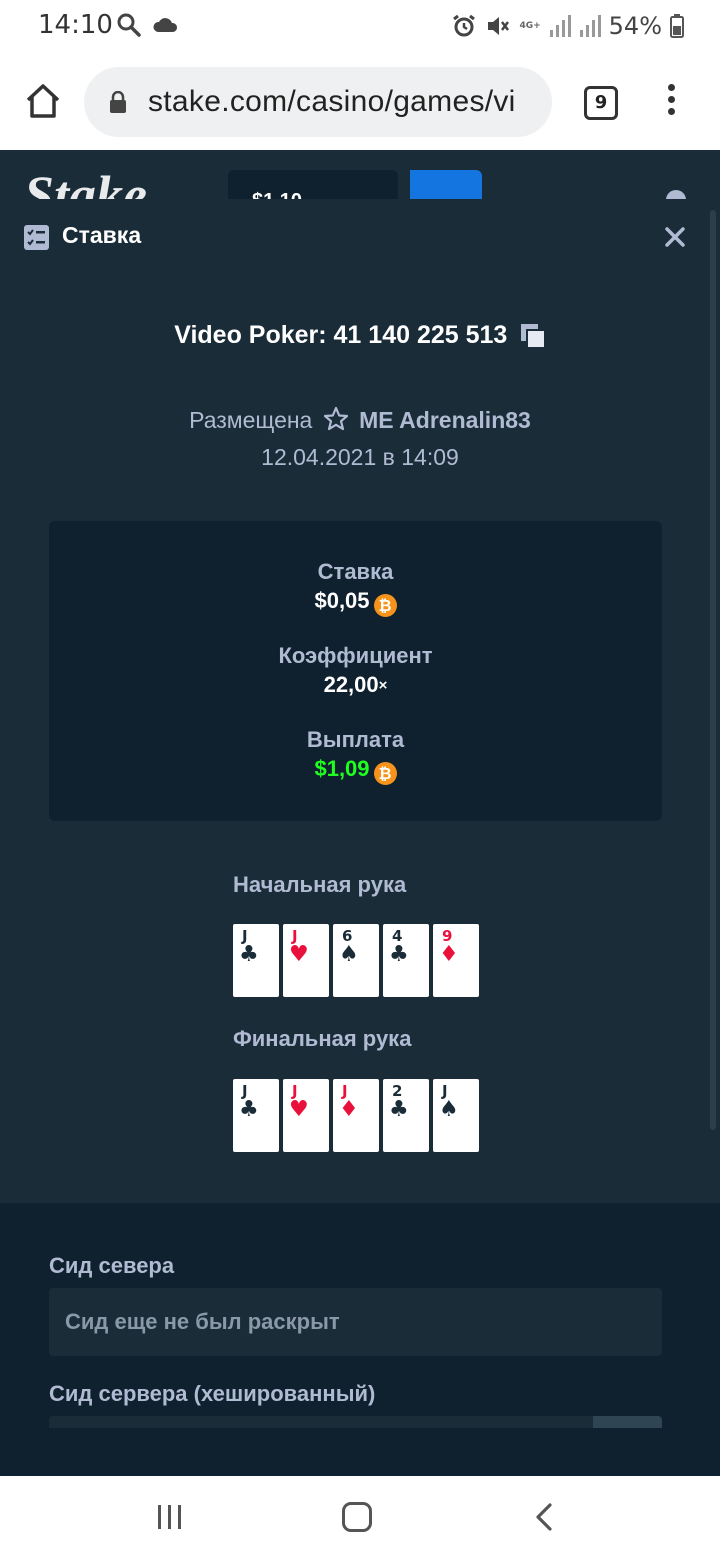 Image resolution: width=720 pixels, height=1560 pixels. What do you see at coordinates (464, 25) in the screenshot?
I see `alarm-icon` at bounding box center [464, 25].